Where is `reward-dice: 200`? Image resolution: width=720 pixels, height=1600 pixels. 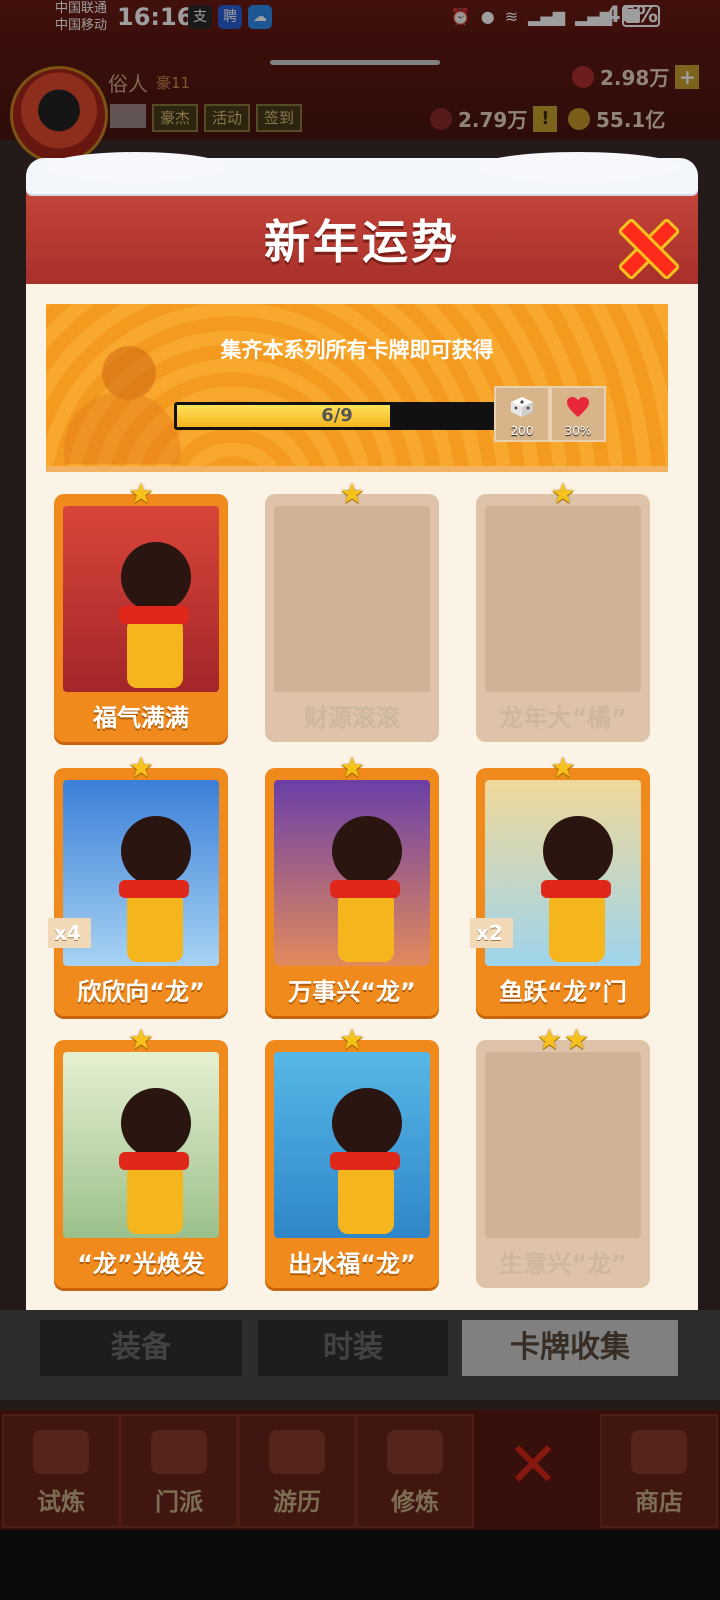 reward-dice: 200 is located at coordinates (522, 414).